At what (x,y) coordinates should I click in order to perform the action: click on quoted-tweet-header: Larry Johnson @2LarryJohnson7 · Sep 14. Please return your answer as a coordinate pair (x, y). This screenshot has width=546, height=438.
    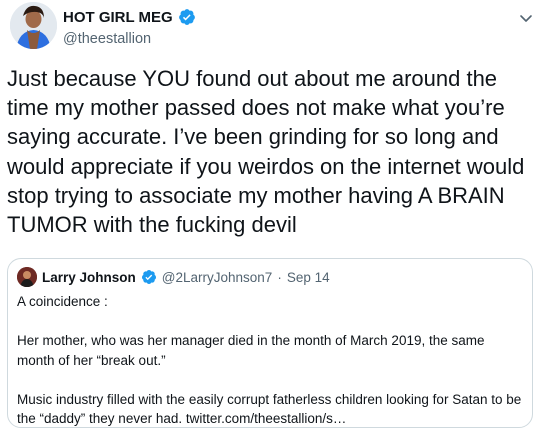
    Looking at the image, I should click on (270, 277).